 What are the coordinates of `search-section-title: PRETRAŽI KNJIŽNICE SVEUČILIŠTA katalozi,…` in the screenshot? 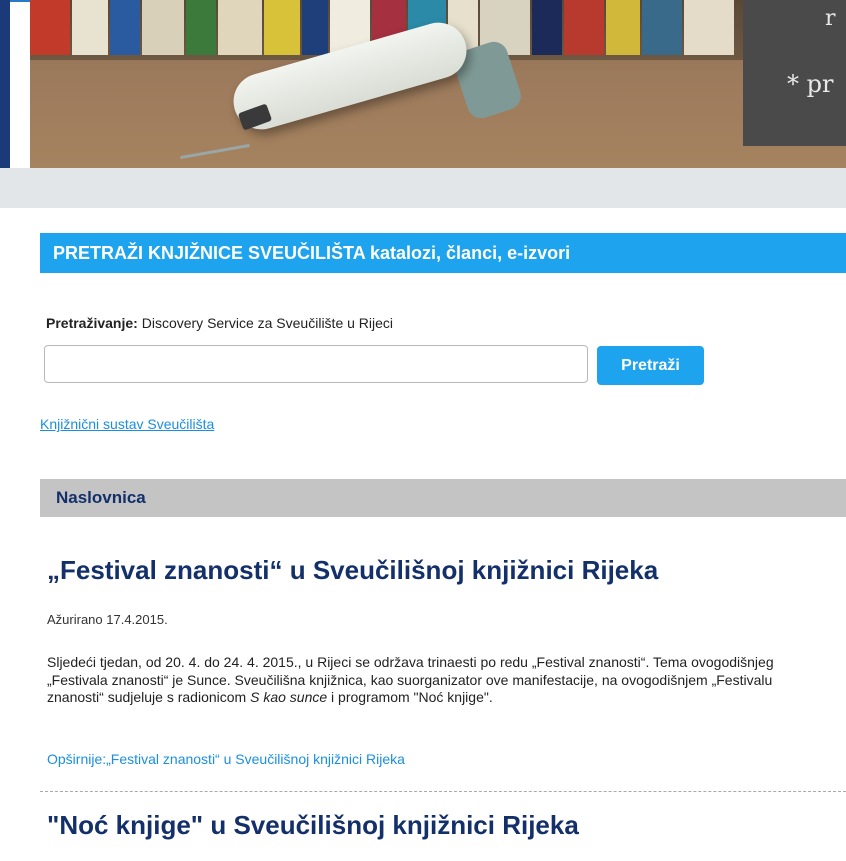 It's located at (312, 253).